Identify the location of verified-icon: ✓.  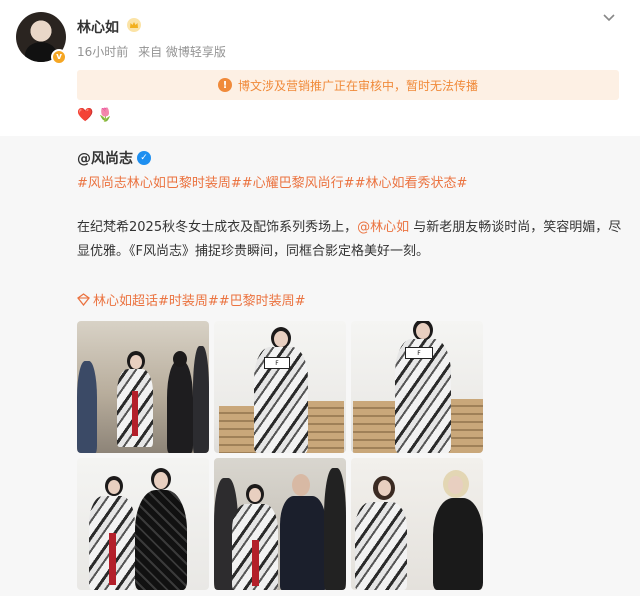
(144, 158).